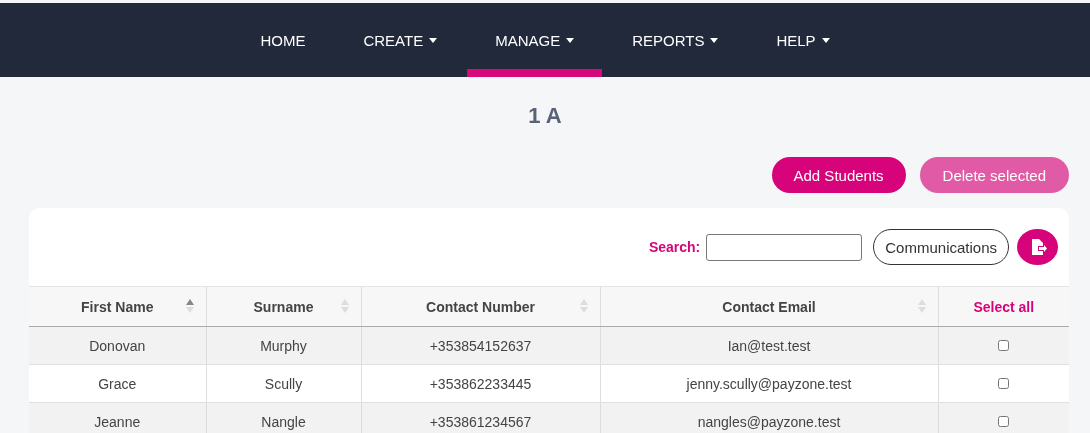 The width and height of the screenshot is (1090, 433). What do you see at coordinates (803, 40) in the screenshot?
I see `nav-item: HELP` at bounding box center [803, 40].